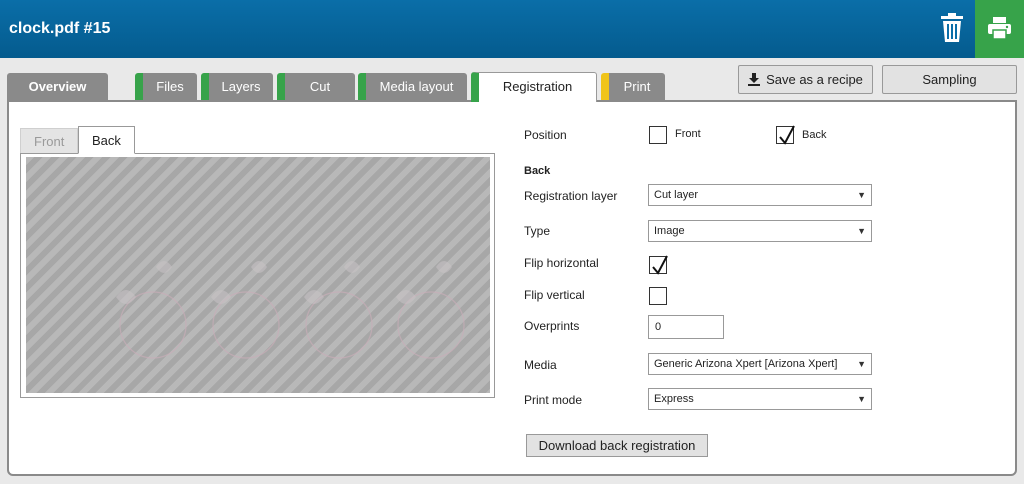 This screenshot has width=1024, height=484. I want to click on overprints-label: Overprints, so click(552, 326).